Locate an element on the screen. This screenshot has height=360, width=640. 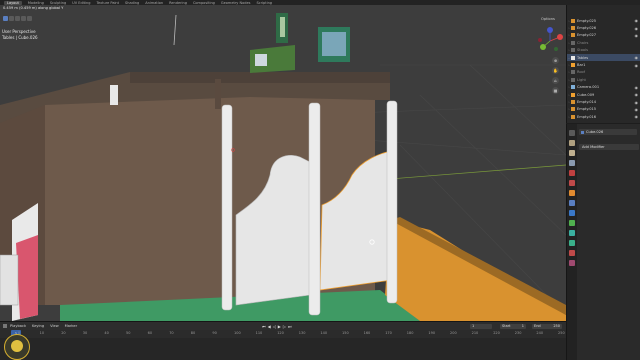
play-icon: ▶ is located at coordinates (279, 326).